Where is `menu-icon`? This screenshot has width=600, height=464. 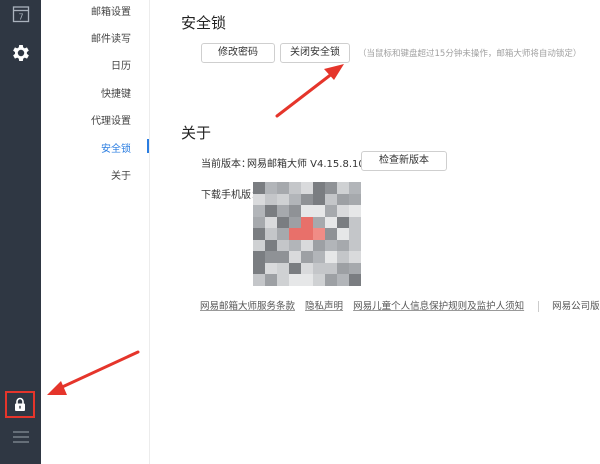
menu-icon is located at coordinates (21, 437).